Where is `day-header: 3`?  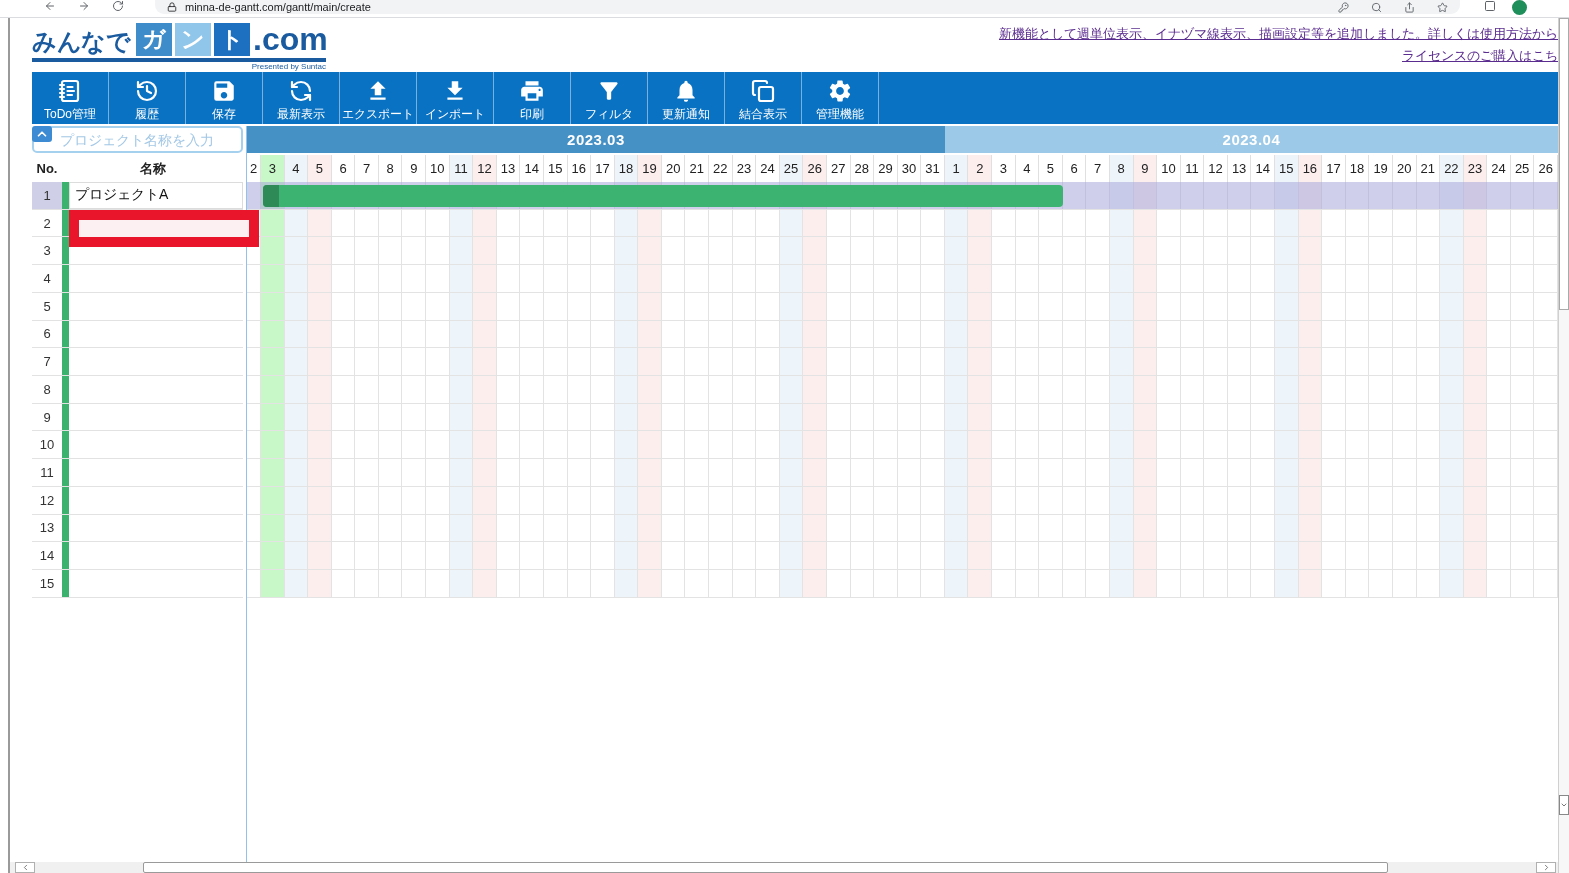 day-header: 3 is located at coordinates (273, 168).